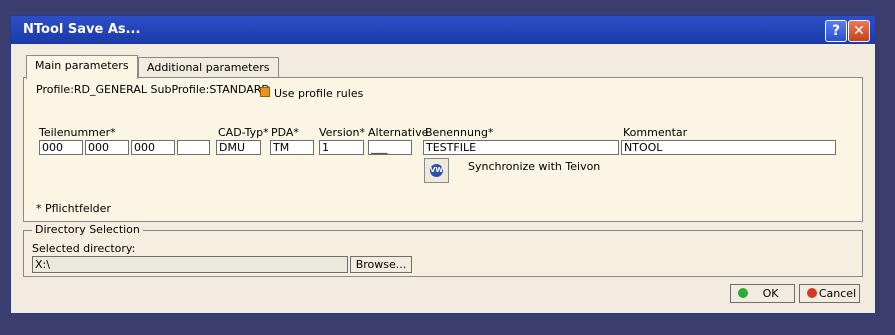  I want to click on directory-group-title: Directory Selection, so click(87, 229).